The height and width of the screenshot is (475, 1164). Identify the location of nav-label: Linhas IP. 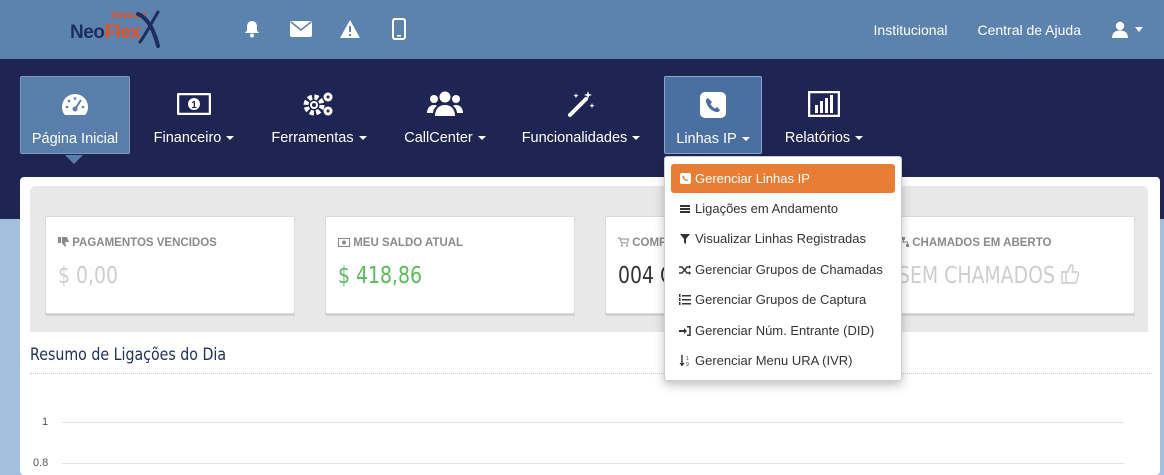
(706, 139).